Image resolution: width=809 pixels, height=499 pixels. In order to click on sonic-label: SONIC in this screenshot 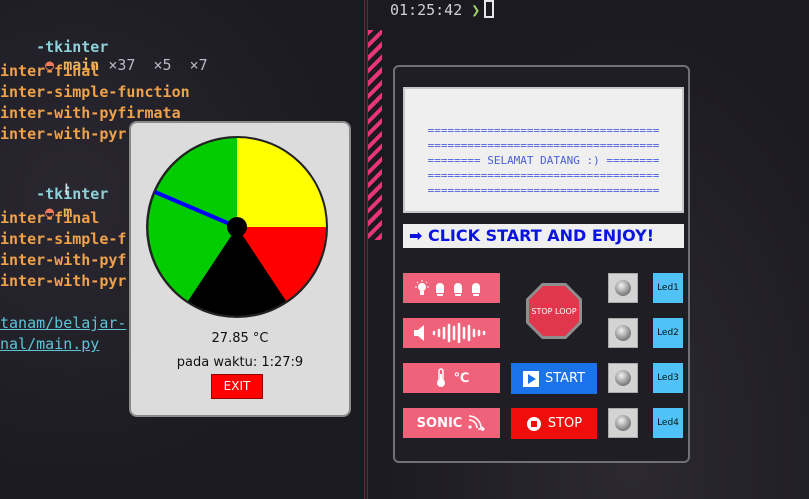, I will do `click(439, 423)`.